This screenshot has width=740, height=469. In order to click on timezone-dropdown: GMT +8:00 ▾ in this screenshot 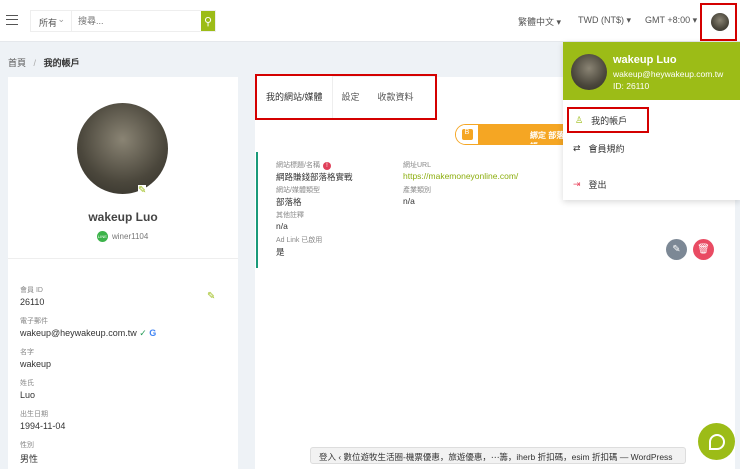, I will do `click(671, 20)`.